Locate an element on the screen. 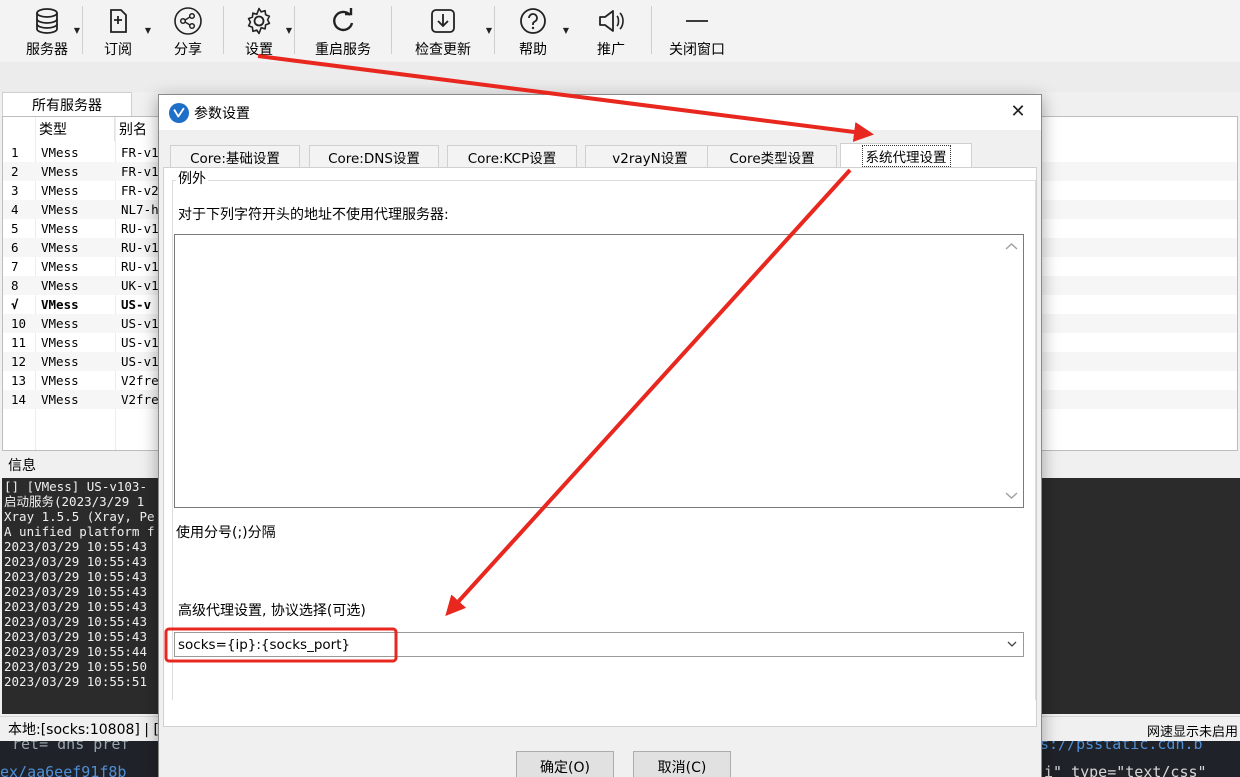  promote-button: 推广 is located at coordinates (611, 31).